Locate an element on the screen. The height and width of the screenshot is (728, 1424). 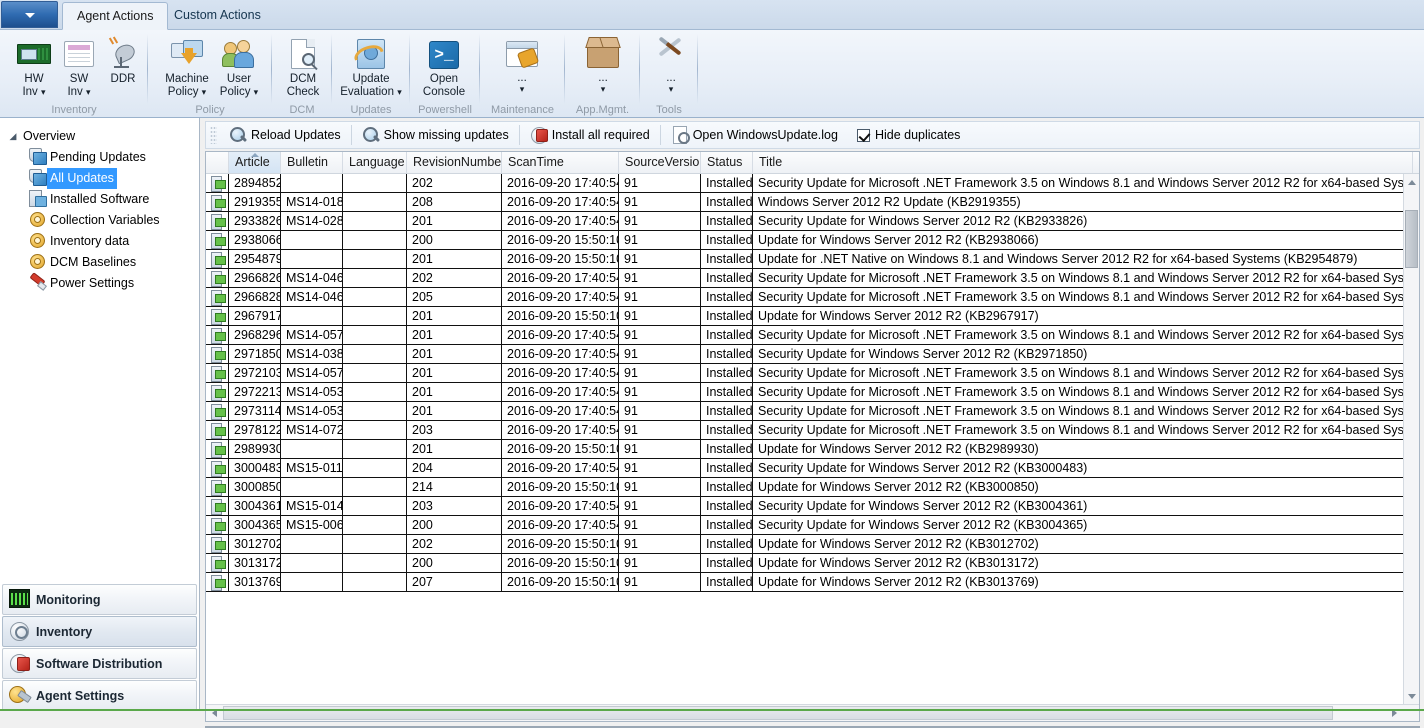
reload-updates-button: Reload Updates is located at coordinates (285, 135).